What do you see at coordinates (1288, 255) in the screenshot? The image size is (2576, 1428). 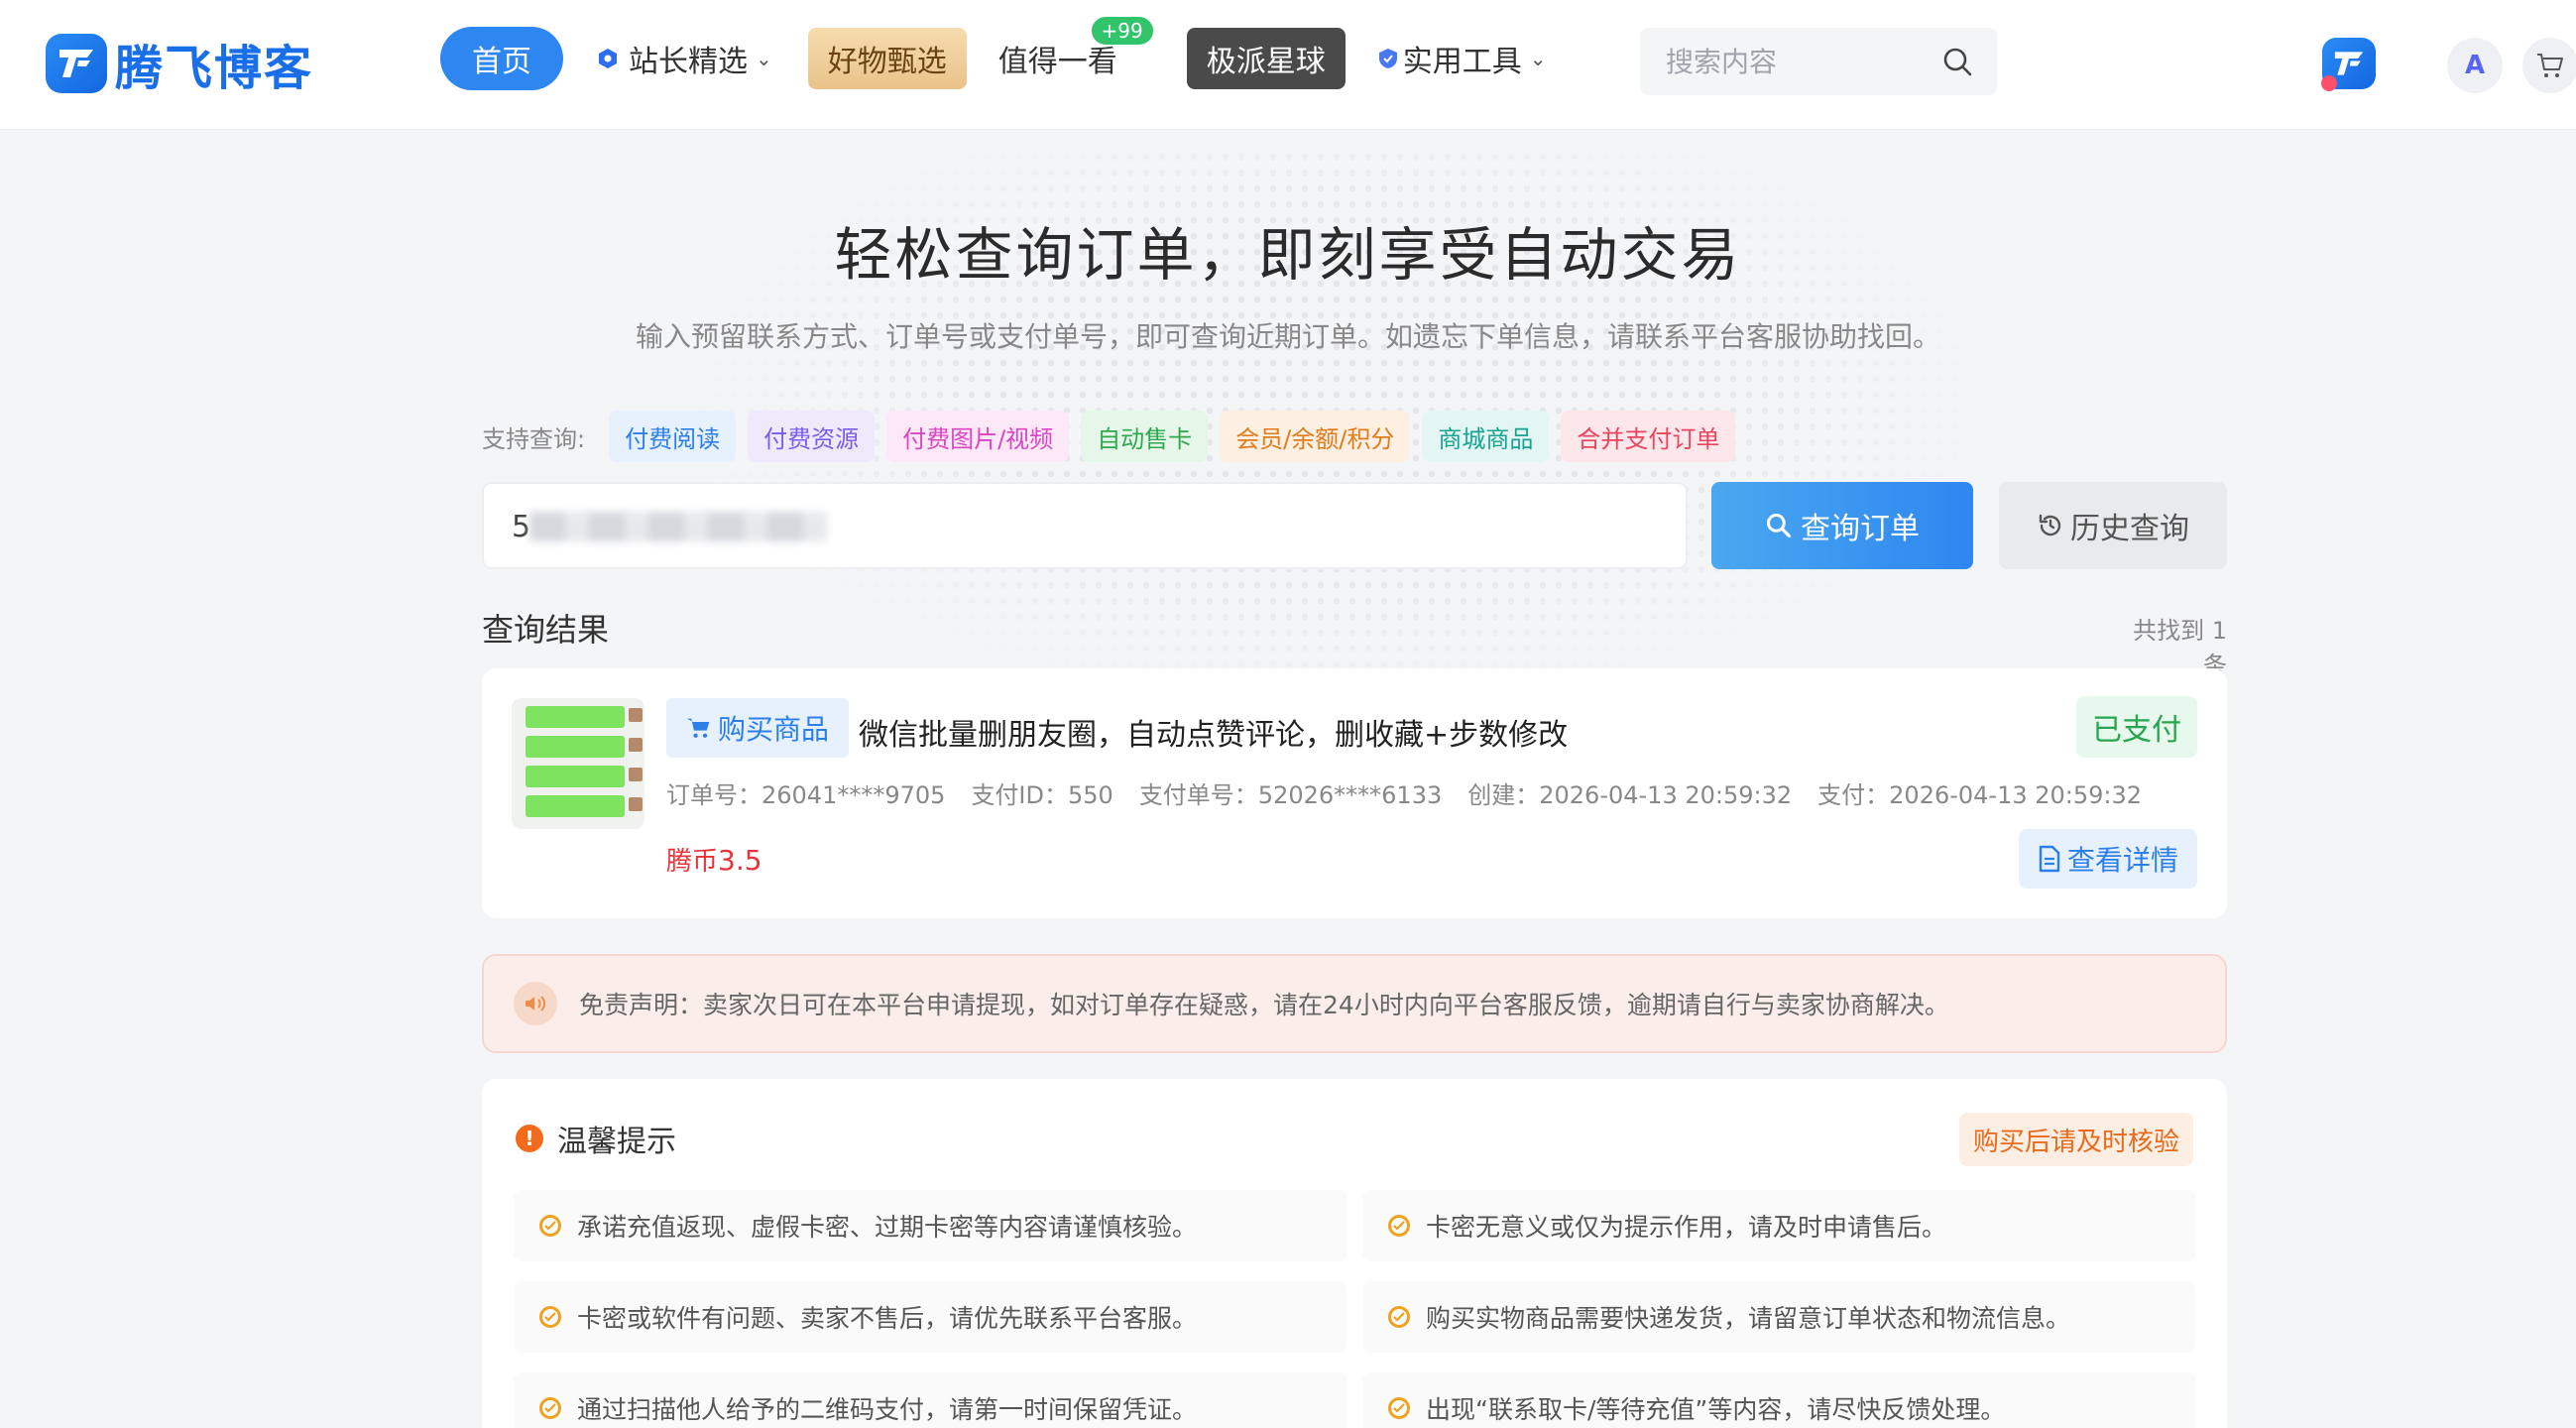 I see `page-title: 轻松查询订单，即刻享受自动交易` at bounding box center [1288, 255].